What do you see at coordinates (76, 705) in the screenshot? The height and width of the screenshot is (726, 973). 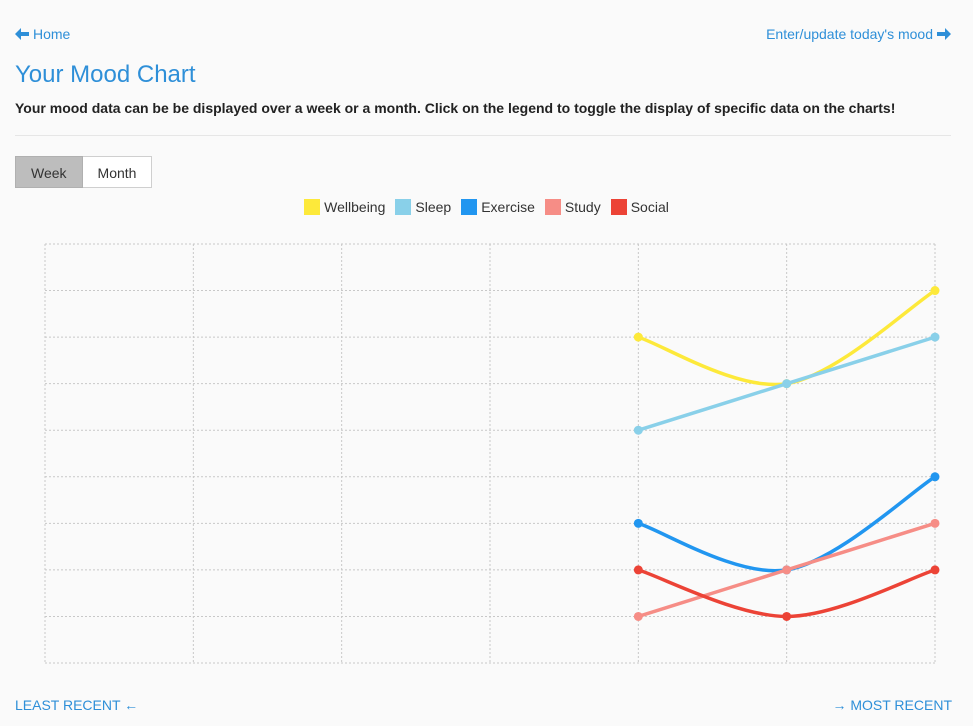 I see `least-recent-label: LEAST RECENT ←` at bounding box center [76, 705].